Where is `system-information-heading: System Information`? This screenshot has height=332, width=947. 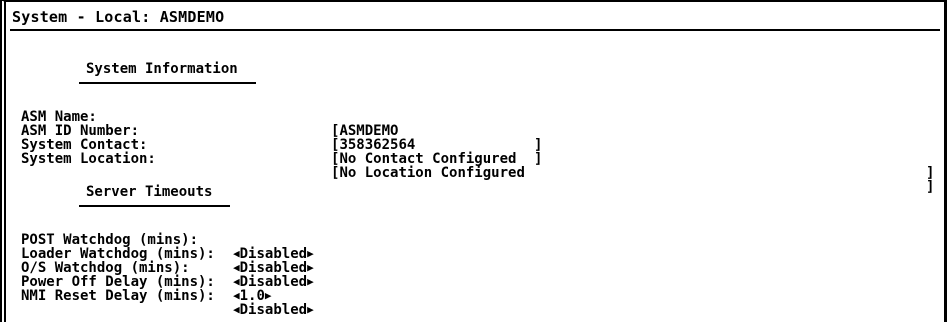 system-information-heading: System Information is located at coordinates (142, 73).